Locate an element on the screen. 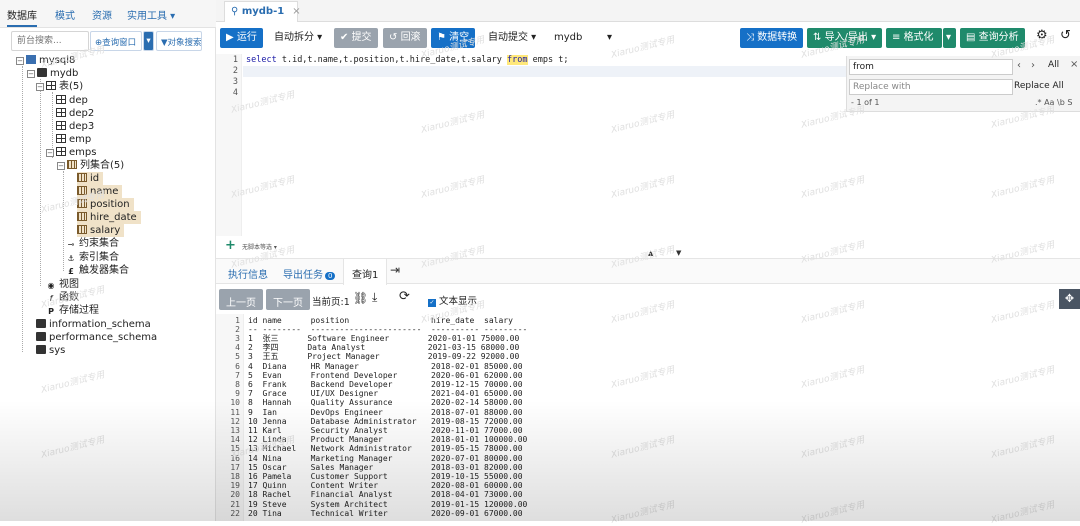  tab-mydb-1: ⚲ mydb-1 × is located at coordinates (262, 11).